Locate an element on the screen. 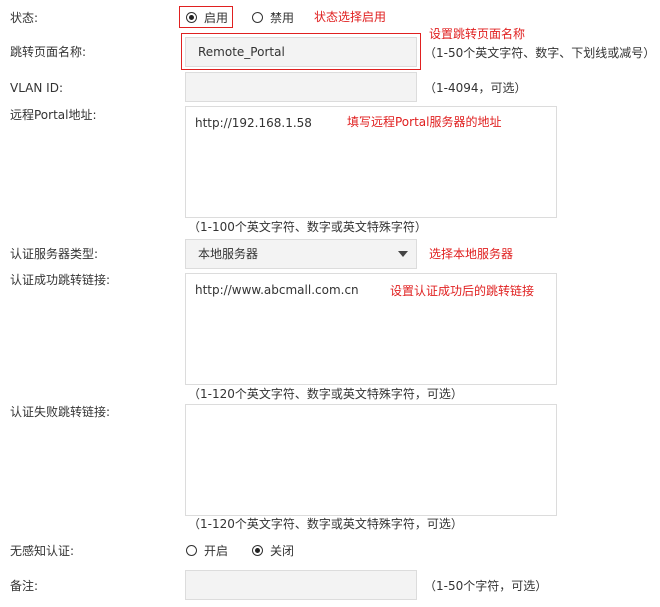 Image resolution: width=660 pixels, height=607 pixels. auth-server-type-select: 本地服务器 is located at coordinates (301, 254).